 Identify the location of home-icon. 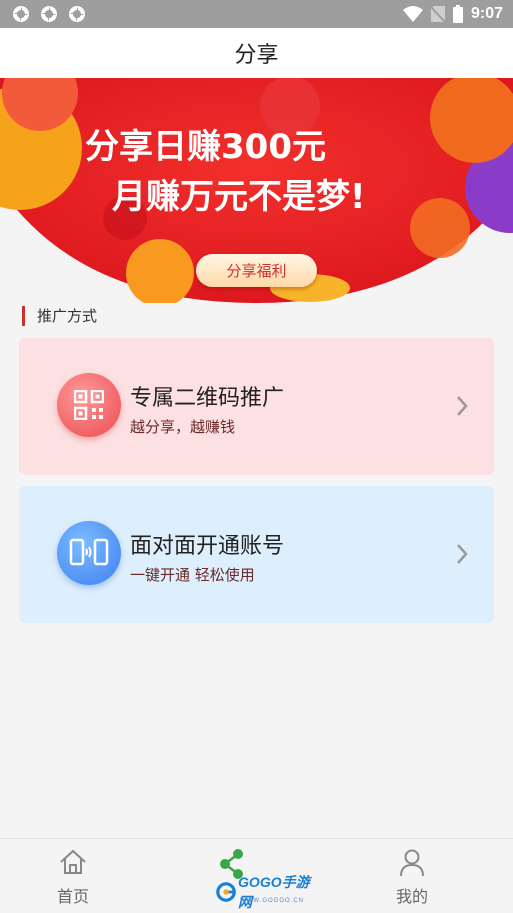
(73, 861).